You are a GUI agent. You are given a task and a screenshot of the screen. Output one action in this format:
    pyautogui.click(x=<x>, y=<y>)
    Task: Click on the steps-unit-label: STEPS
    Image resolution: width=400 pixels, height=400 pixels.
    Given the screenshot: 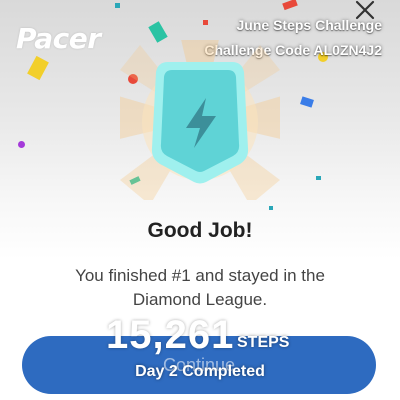 What is the action you would take?
    pyautogui.click(x=263, y=342)
    